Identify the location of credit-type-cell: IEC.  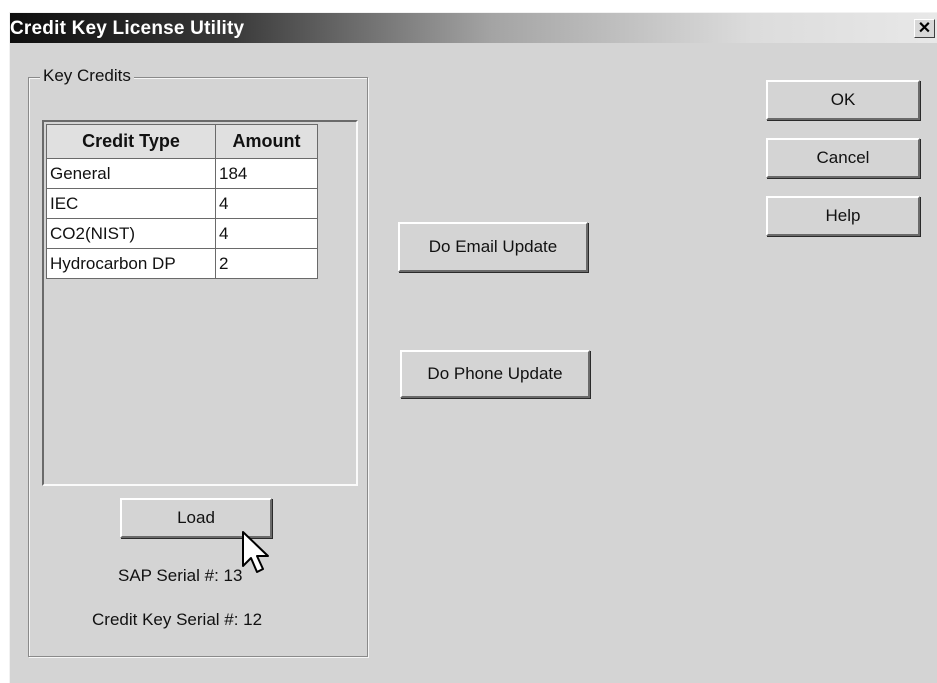
(131, 203).